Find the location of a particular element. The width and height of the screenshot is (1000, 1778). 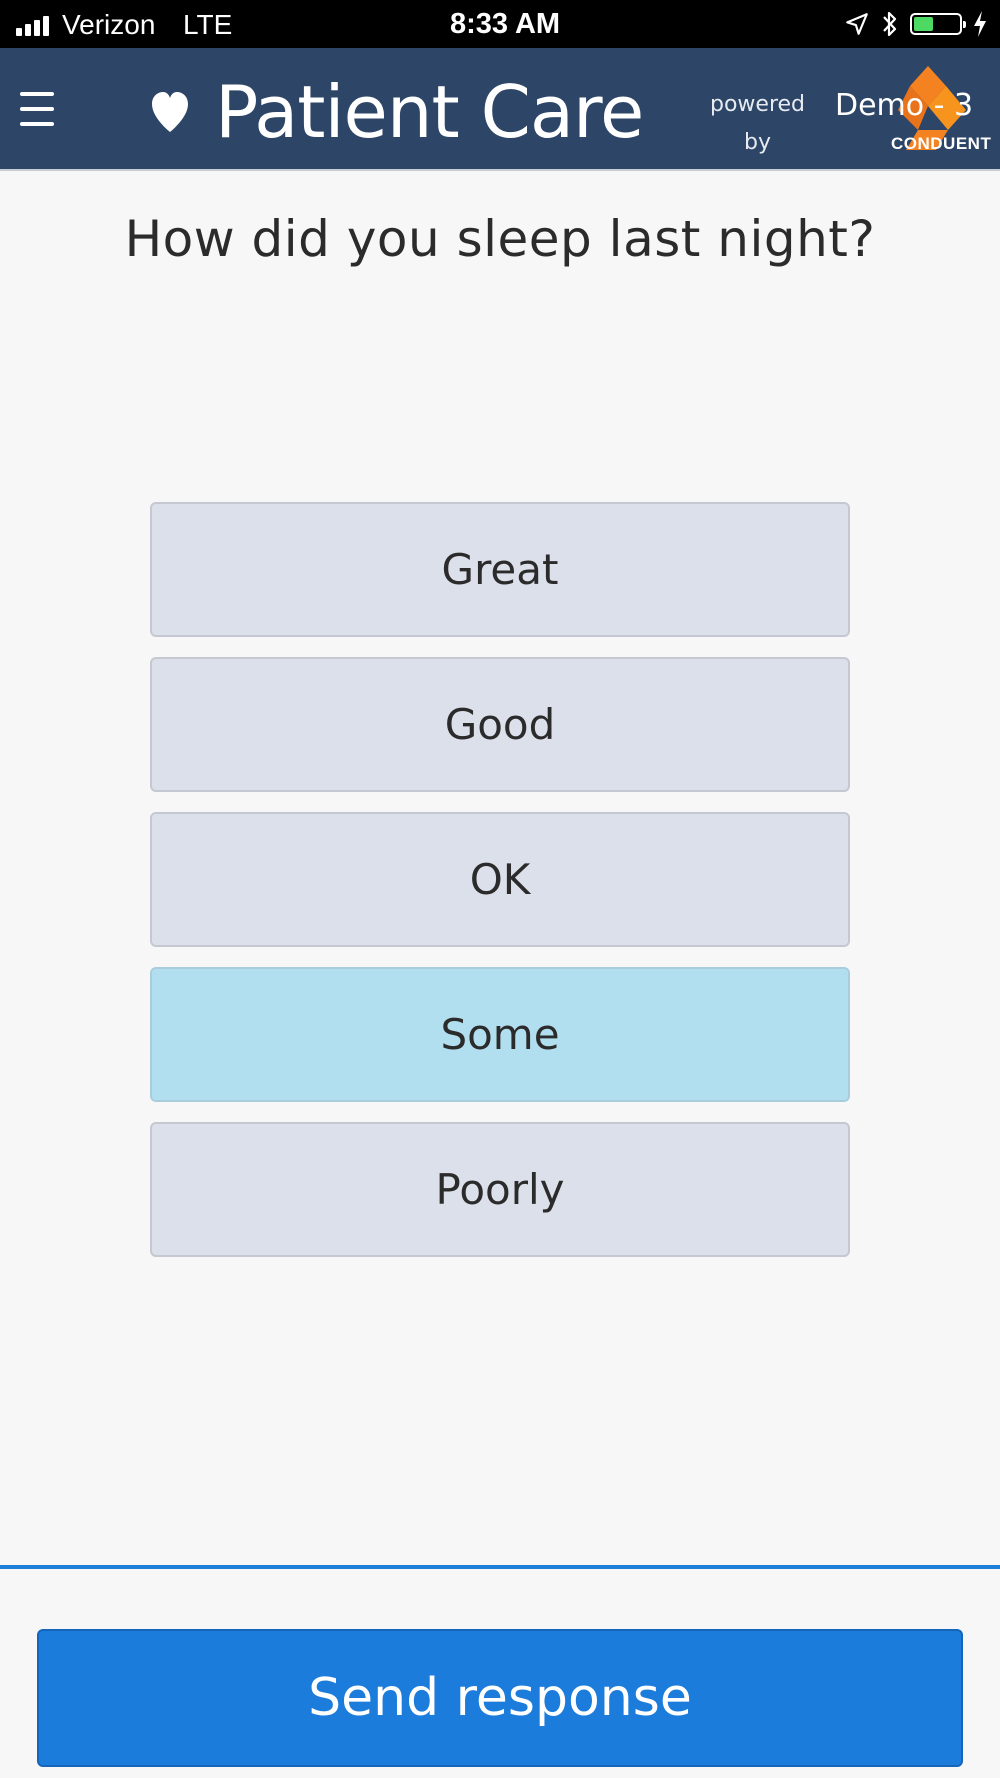

status-icons is located at coordinates (916, 24).